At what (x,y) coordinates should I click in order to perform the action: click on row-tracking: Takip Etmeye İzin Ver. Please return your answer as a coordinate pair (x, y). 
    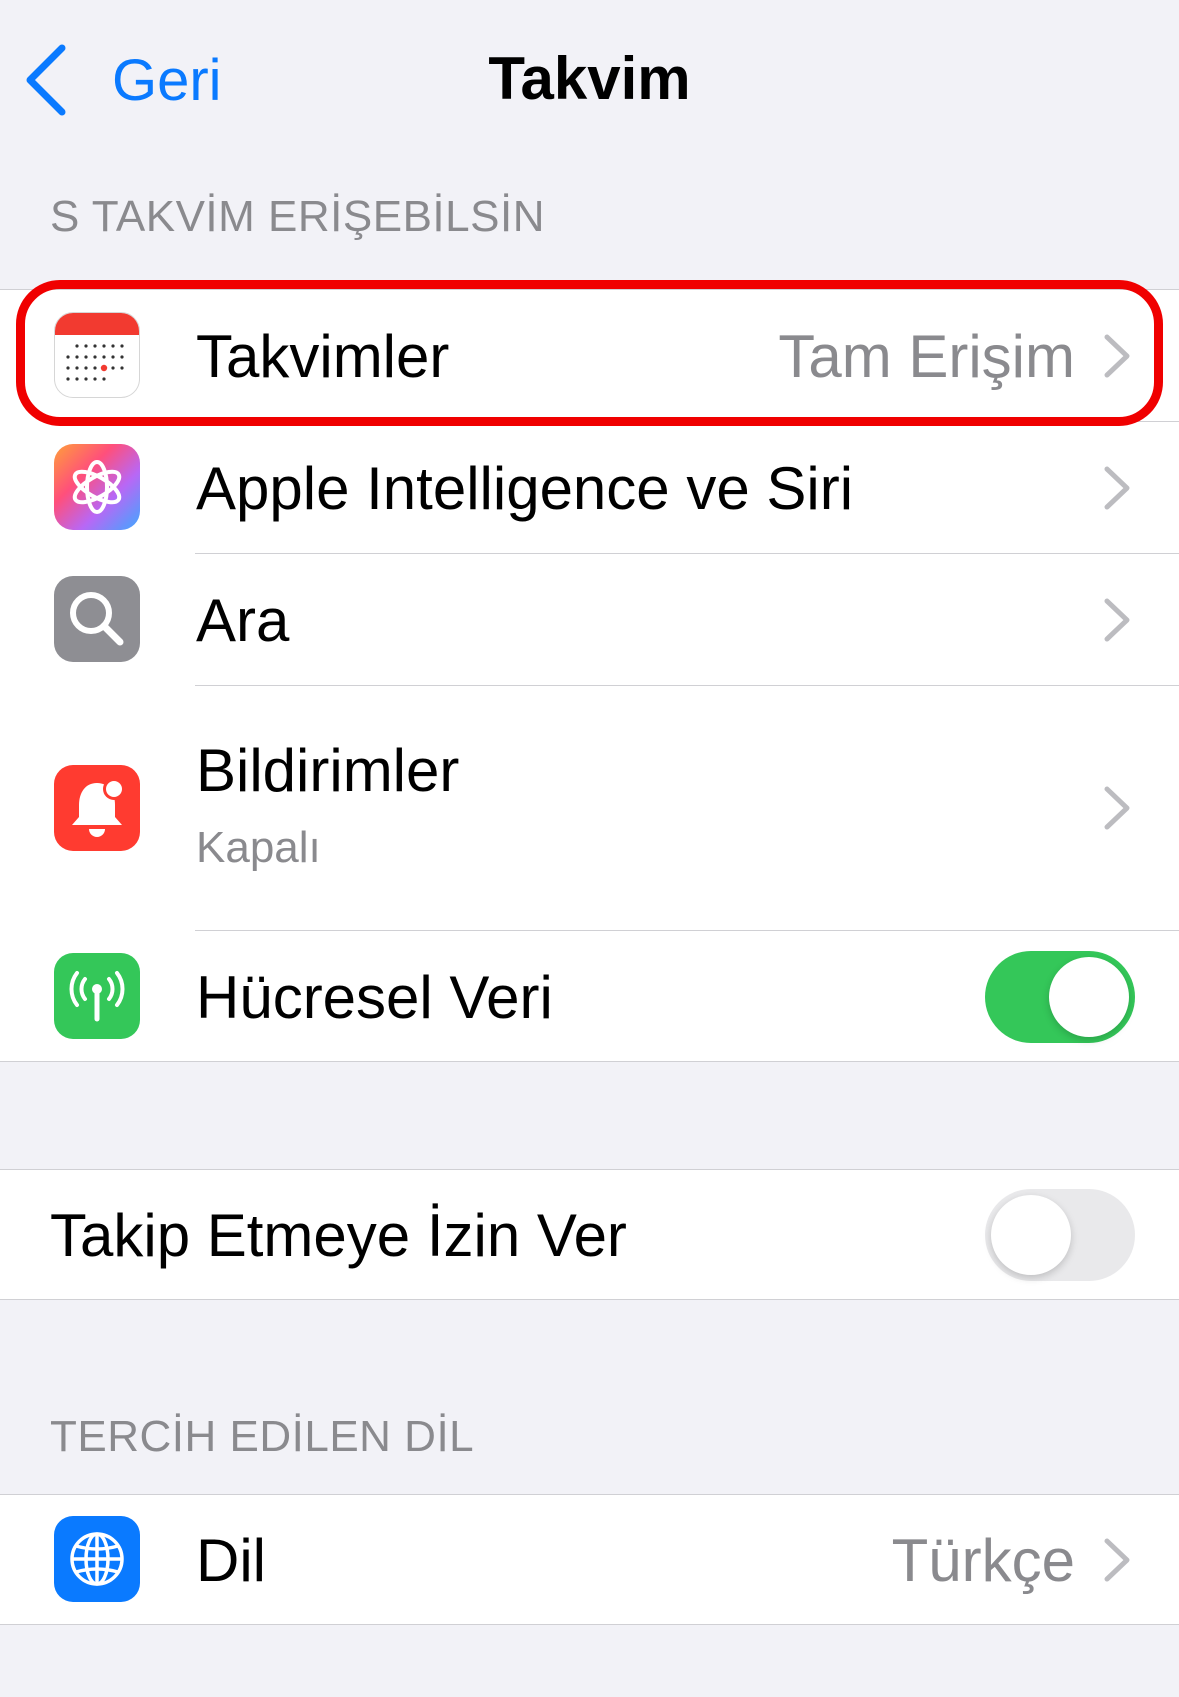
    Looking at the image, I should click on (589, 1234).